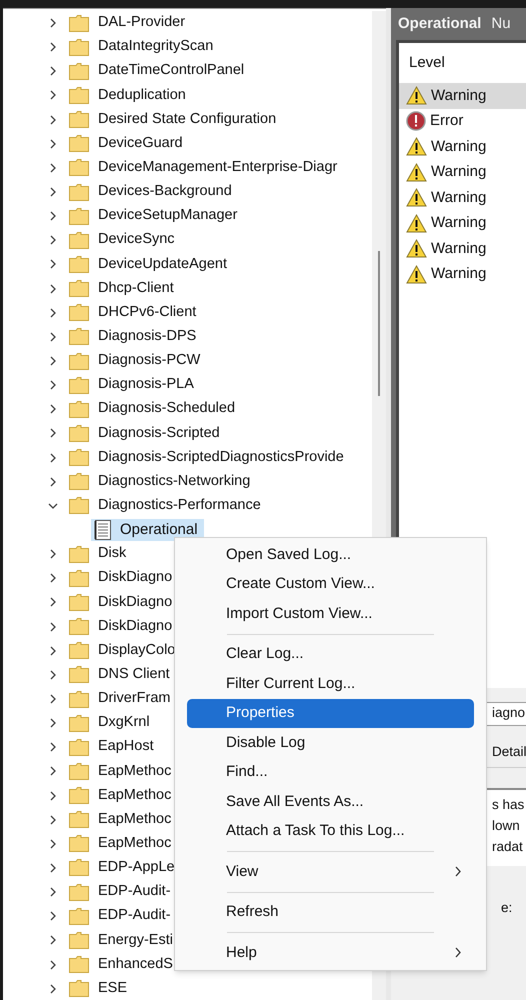 The image size is (526, 1000). What do you see at coordinates (149, 361) in the screenshot?
I see `tree-item: Diagnosis-PCW` at bounding box center [149, 361].